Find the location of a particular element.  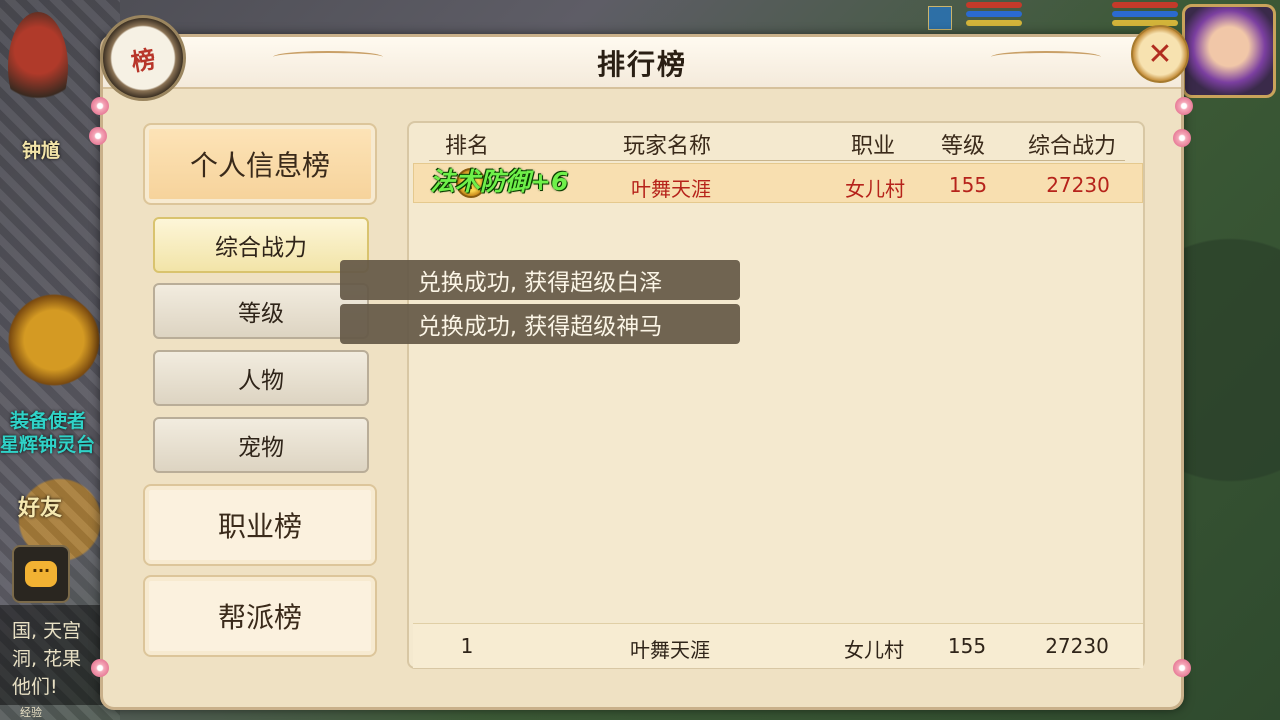

panel-header: 排行榜 is located at coordinates (642, 63).